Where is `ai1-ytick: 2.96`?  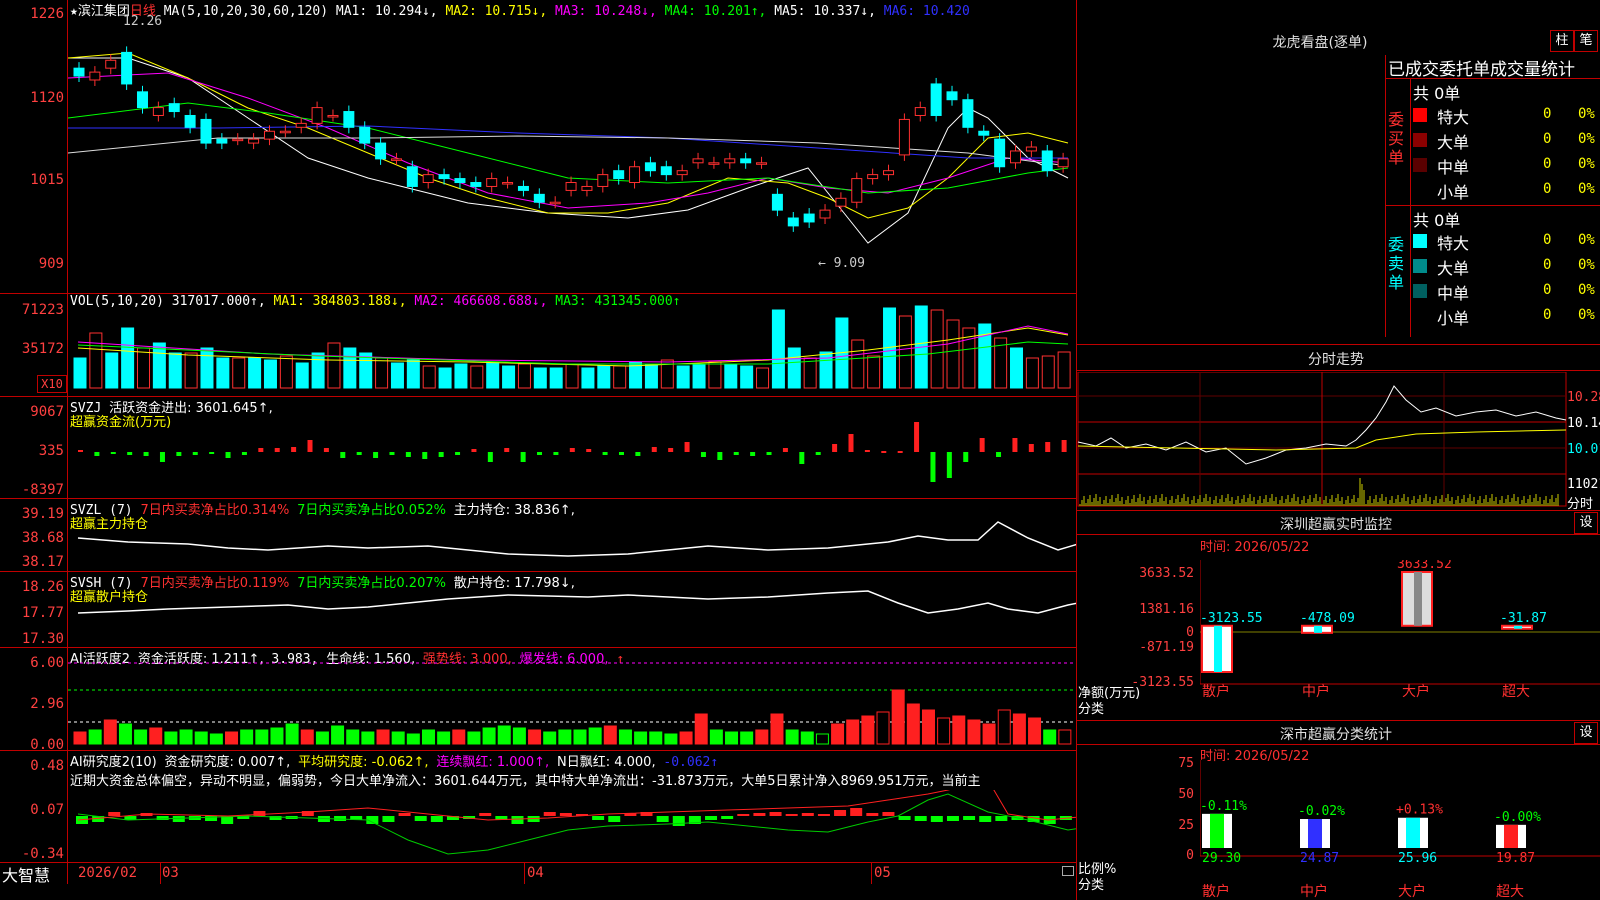
ai1-ytick: 2.96 is located at coordinates (47, 704).